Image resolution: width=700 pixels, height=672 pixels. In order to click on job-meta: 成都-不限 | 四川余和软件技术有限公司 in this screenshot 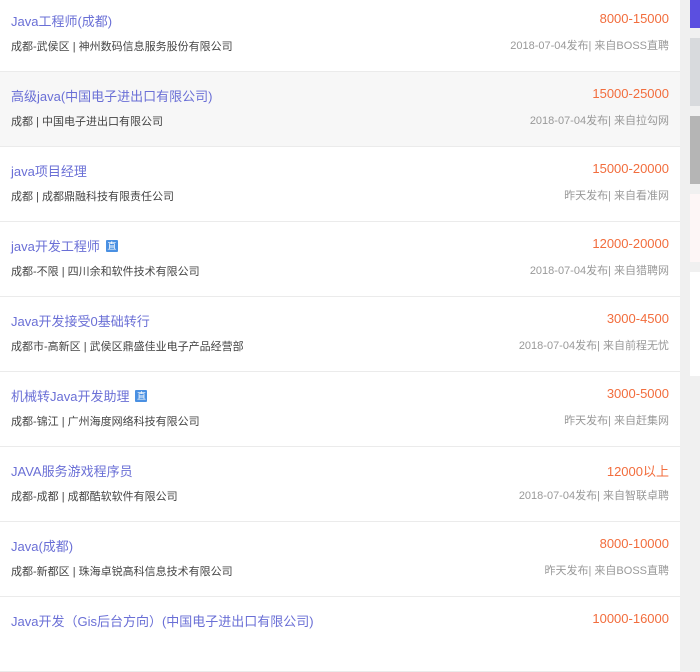, I will do `click(105, 271)`.